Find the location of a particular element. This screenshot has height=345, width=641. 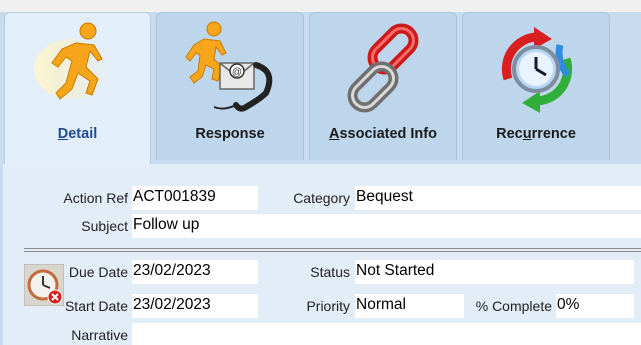

section-divider is located at coordinates (332, 248).